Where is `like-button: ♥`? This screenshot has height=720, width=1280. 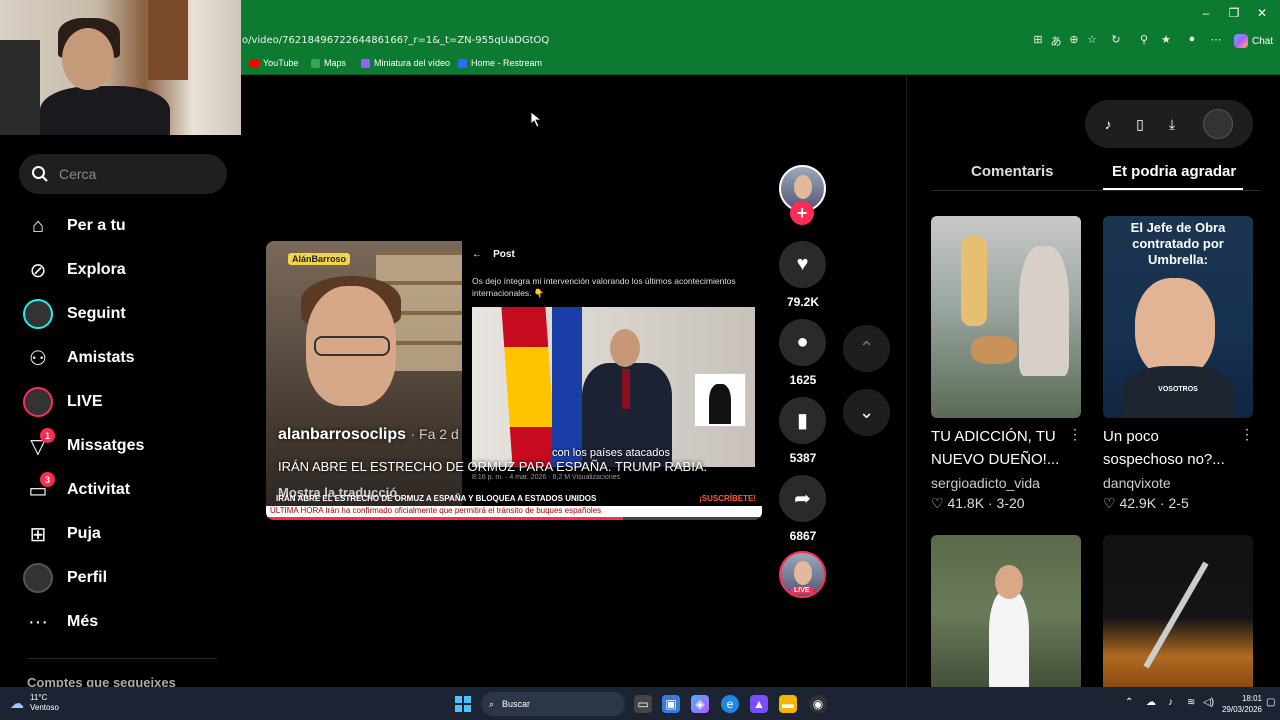 like-button: ♥ is located at coordinates (802, 264).